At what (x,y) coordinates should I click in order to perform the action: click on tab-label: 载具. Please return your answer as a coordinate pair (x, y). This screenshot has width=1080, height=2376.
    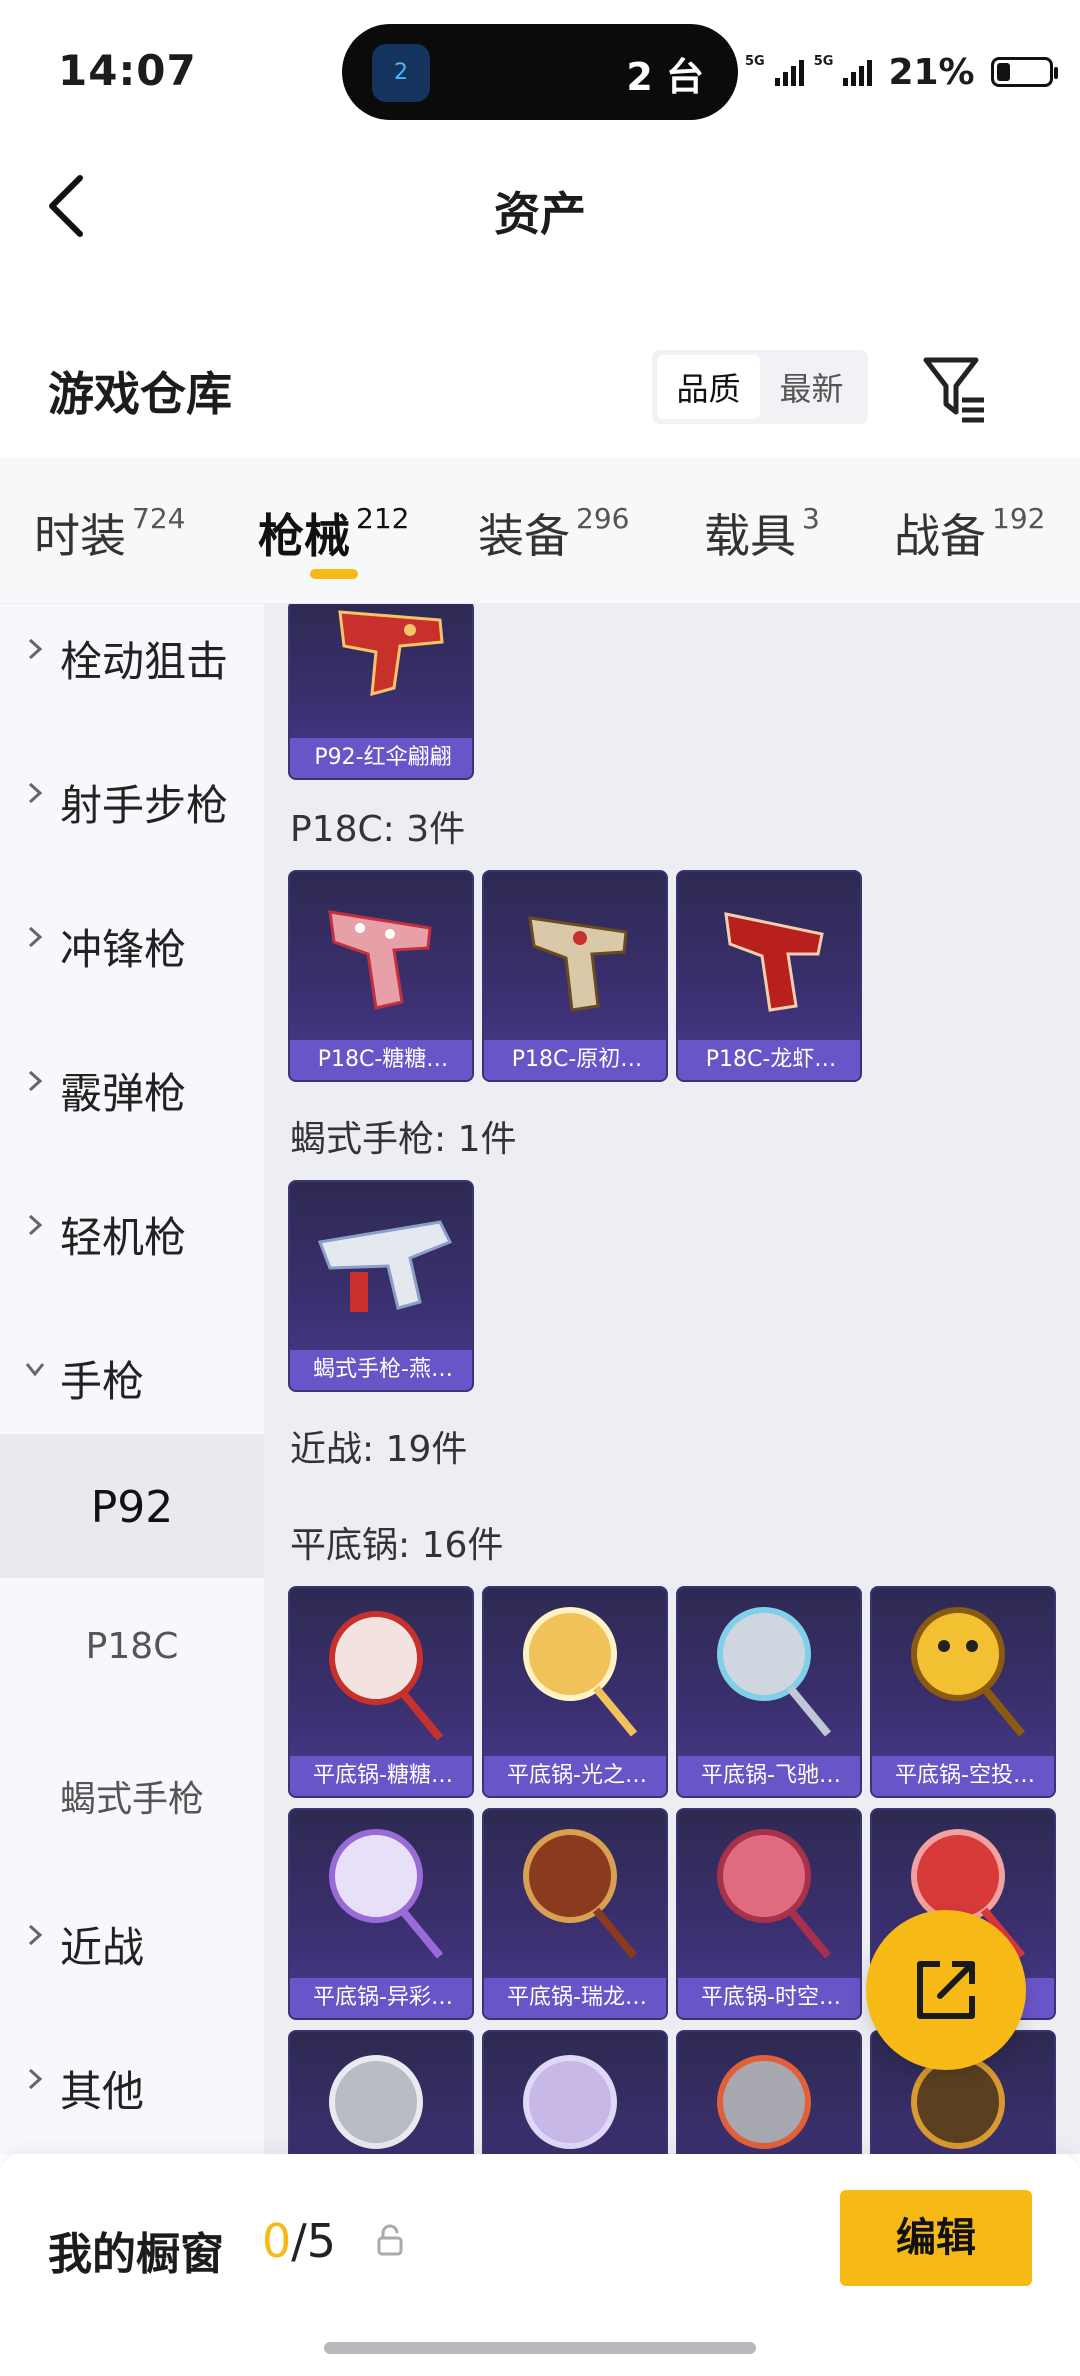
    Looking at the image, I should click on (750, 536).